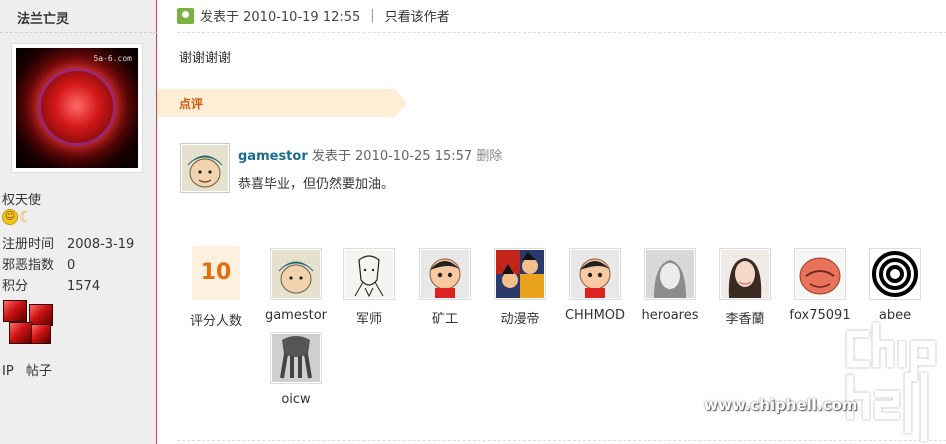 The width and height of the screenshot is (946, 444). Describe the element at coordinates (8, 371) in the screenshot. I see `ip-link: IP` at that location.